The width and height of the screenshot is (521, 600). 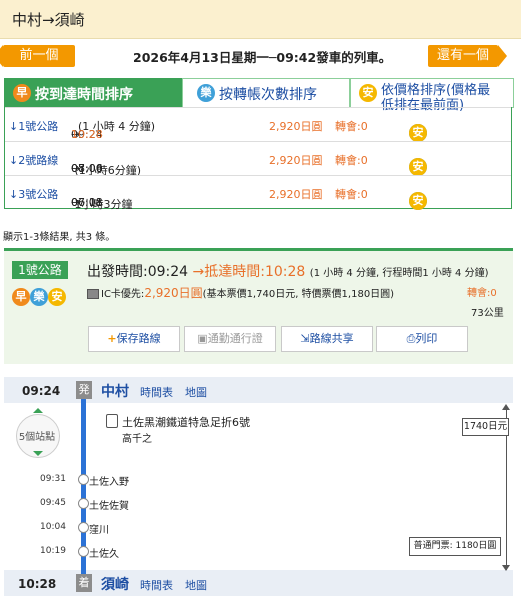 What do you see at coordinates (230, 339) in the screenshot?
I see `commute-pass-button: ▣通勤通行證` at bounding box center [230, 339].